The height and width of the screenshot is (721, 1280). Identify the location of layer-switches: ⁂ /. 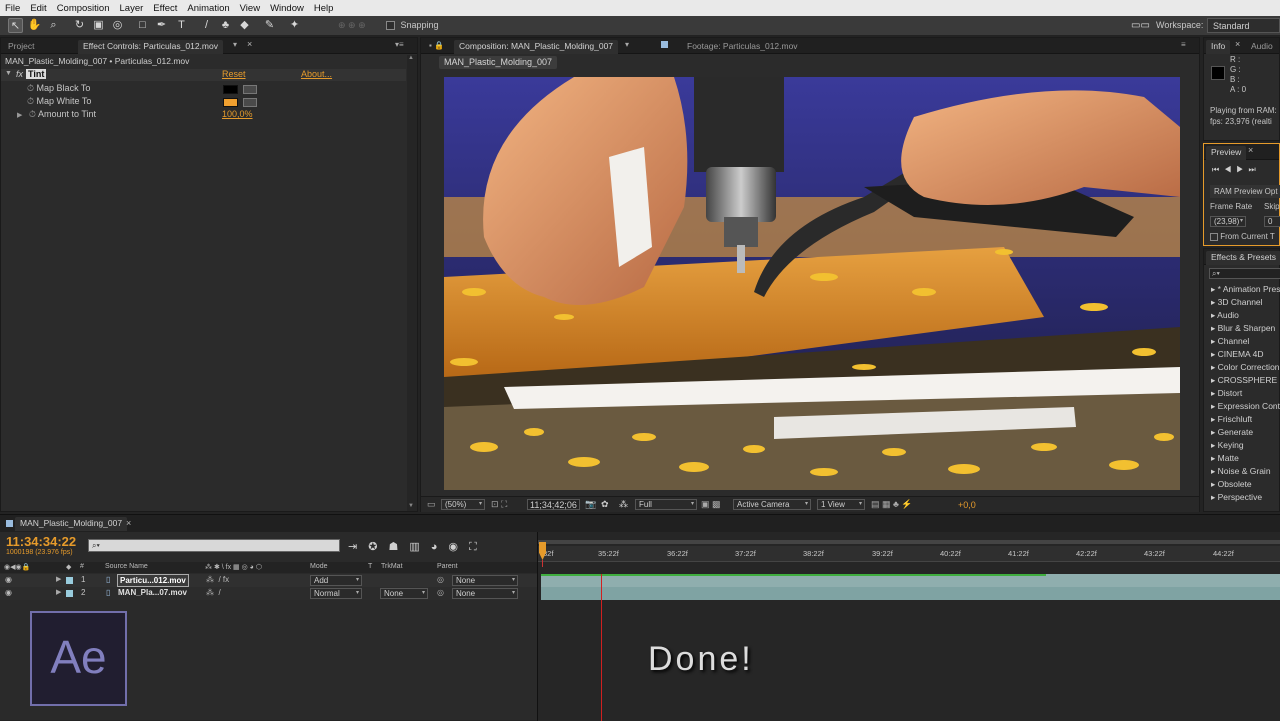
(213, 592).